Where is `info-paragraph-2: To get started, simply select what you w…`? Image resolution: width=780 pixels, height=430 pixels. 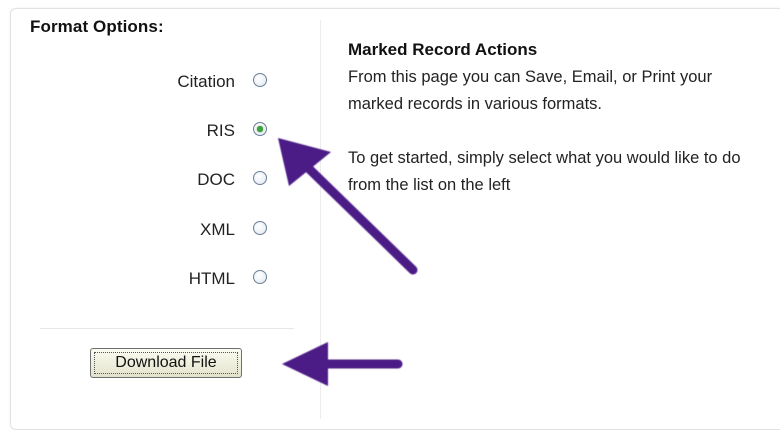
info-paragraph-2: To get started, simply select what you w… is located at coordinates (544, 171).